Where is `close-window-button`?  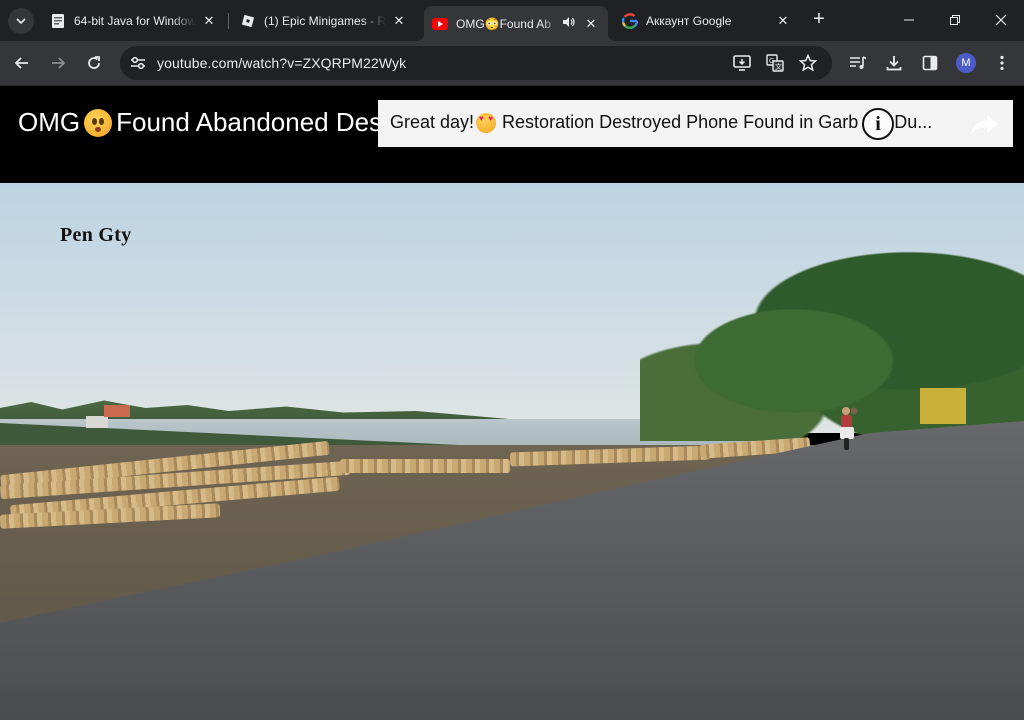
close-window-button is located at coordinates (1001, 20).